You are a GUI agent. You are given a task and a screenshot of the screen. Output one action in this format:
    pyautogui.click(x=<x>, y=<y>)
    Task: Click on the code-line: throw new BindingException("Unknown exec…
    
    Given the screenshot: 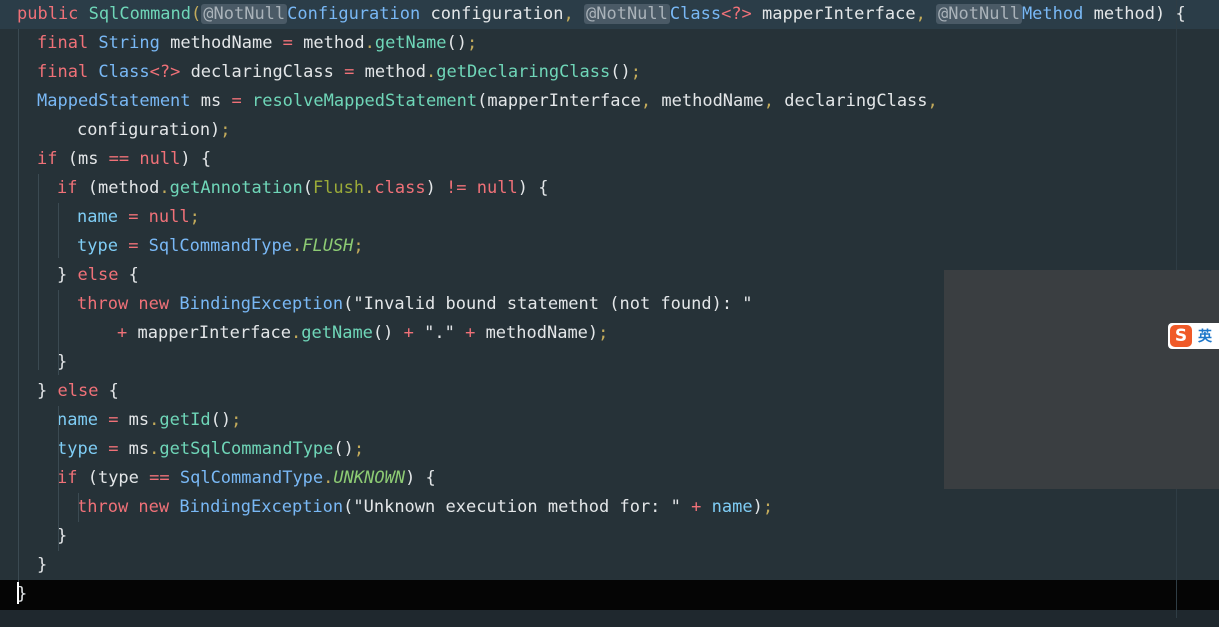 What is the action you would take?
    pyautogui.click(x=609, y=507)
    